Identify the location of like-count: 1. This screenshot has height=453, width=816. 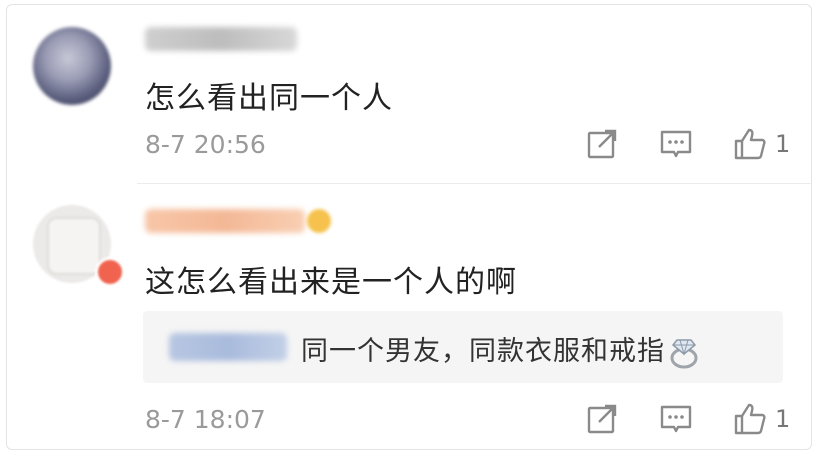
(783, 419).